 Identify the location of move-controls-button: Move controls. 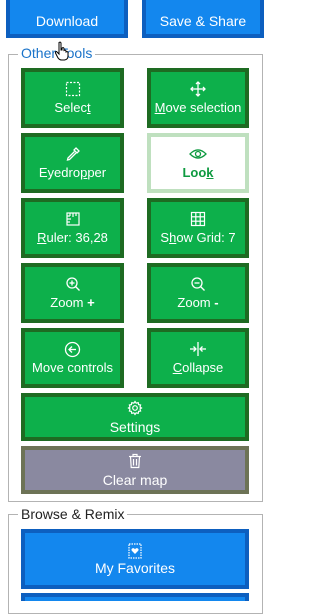
(72, 358).